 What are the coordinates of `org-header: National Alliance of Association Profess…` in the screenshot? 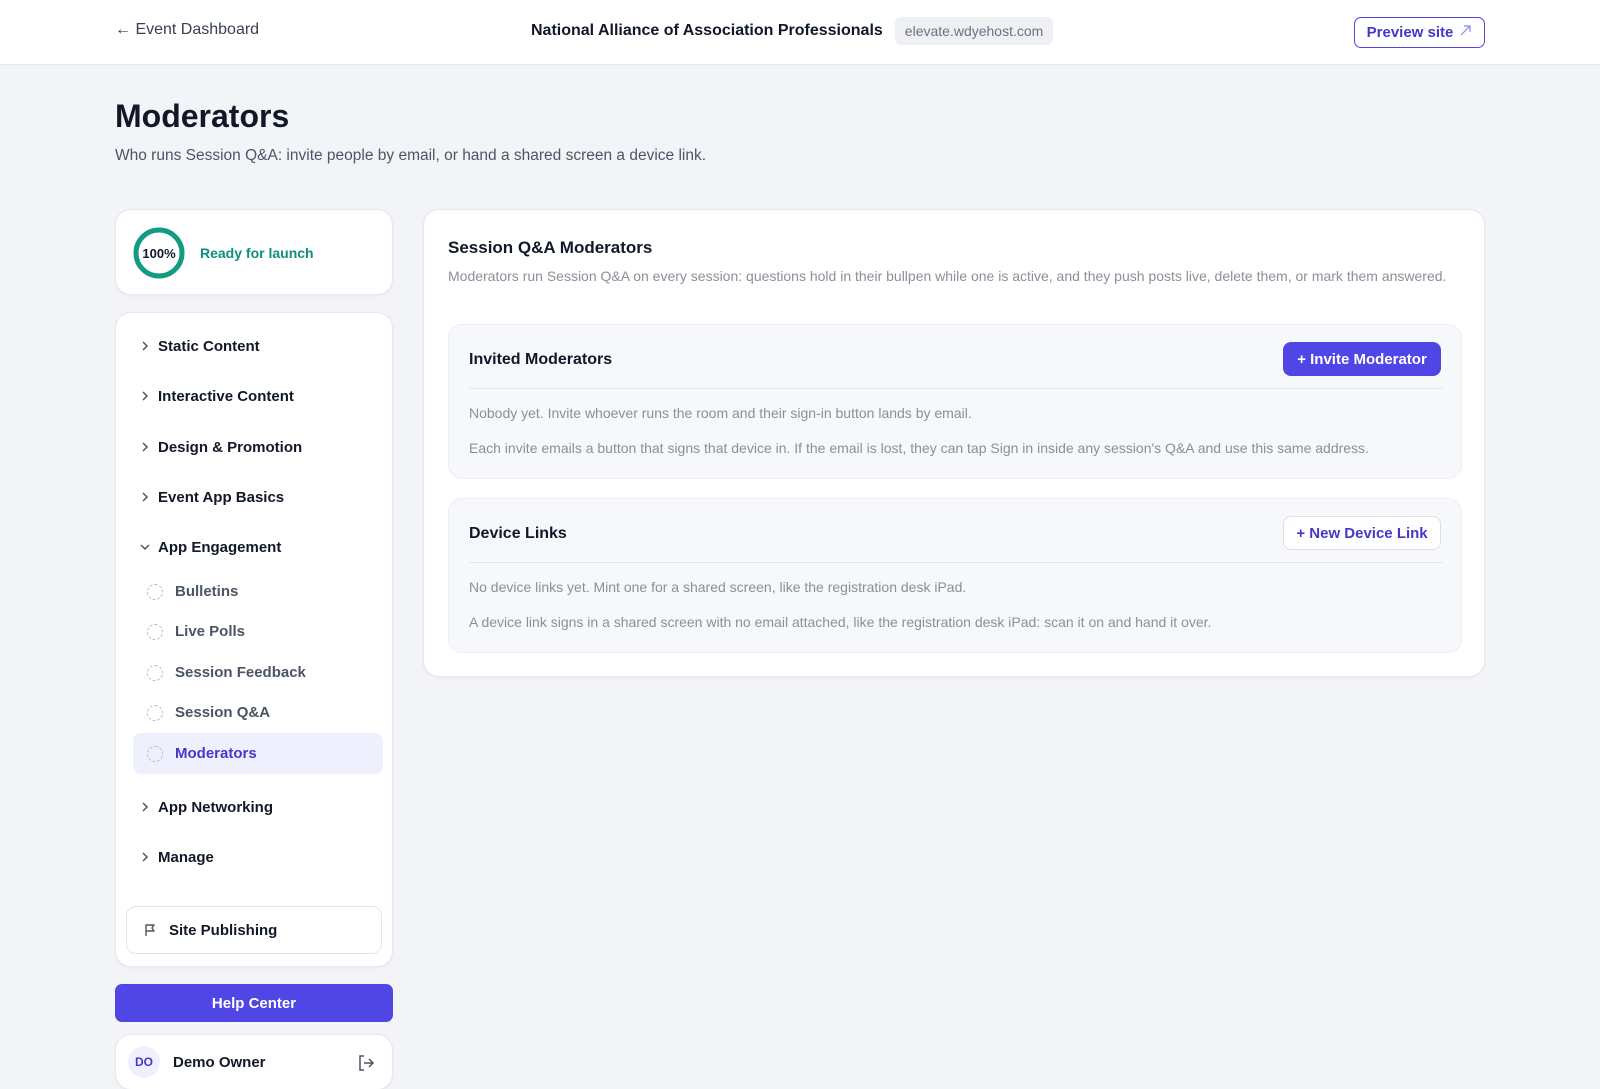 It's located at (792, 31).